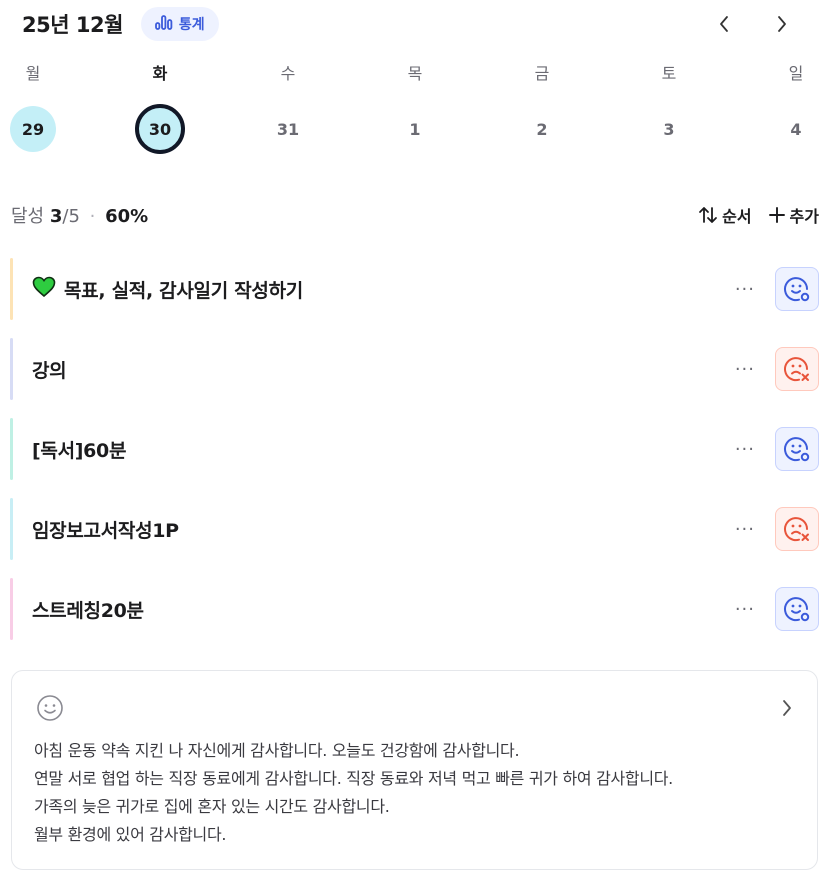 This screenshot has height=870, width=827. I want to click on journal-open-button, so click(787, 710).